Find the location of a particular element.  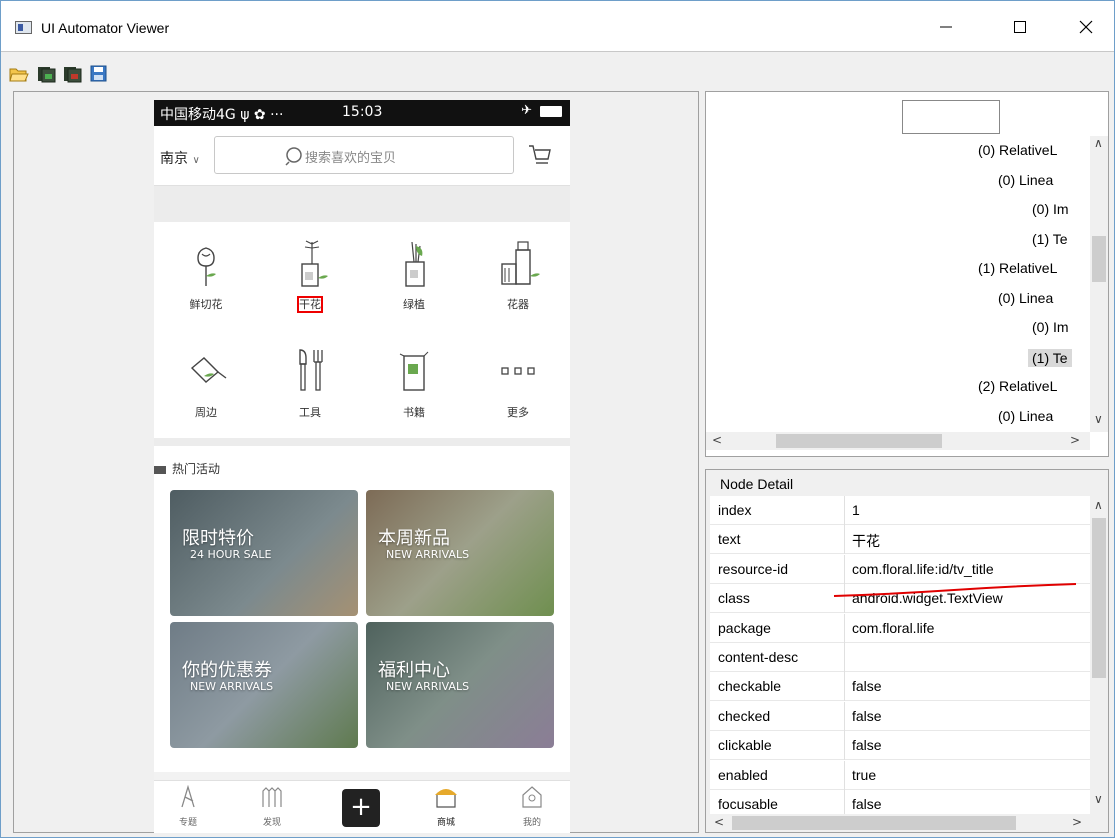

node-detail-row: text 干花 is located at coordinates (900, 540).